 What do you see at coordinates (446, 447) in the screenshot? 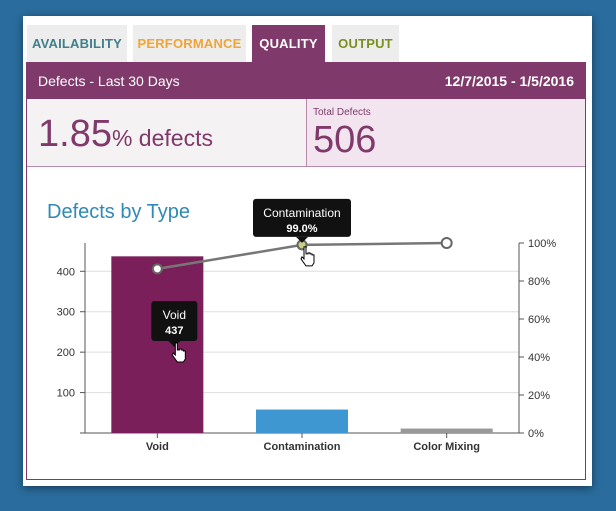
I see `x-tick-label: Color Mixing` at bounding box center [446, 447].